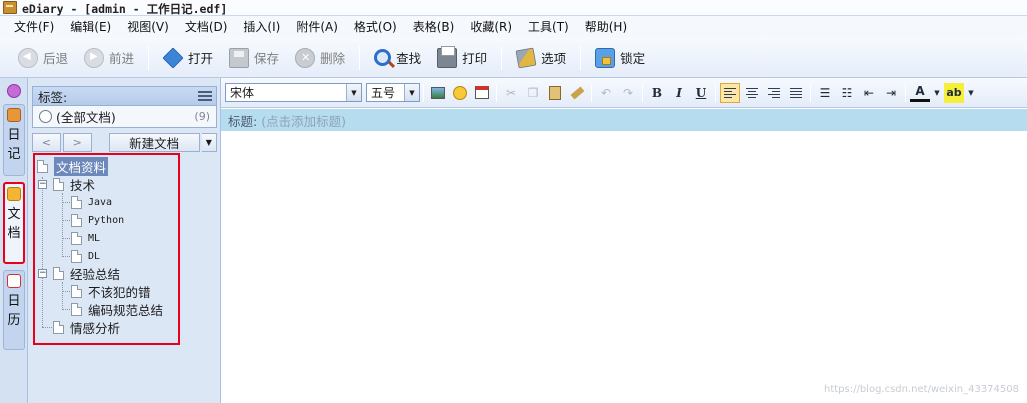  What do you see at coordinates (14, 310) in the screenshot?
I see `tab-calendar: 日 历` at bounding box center [14, 310].